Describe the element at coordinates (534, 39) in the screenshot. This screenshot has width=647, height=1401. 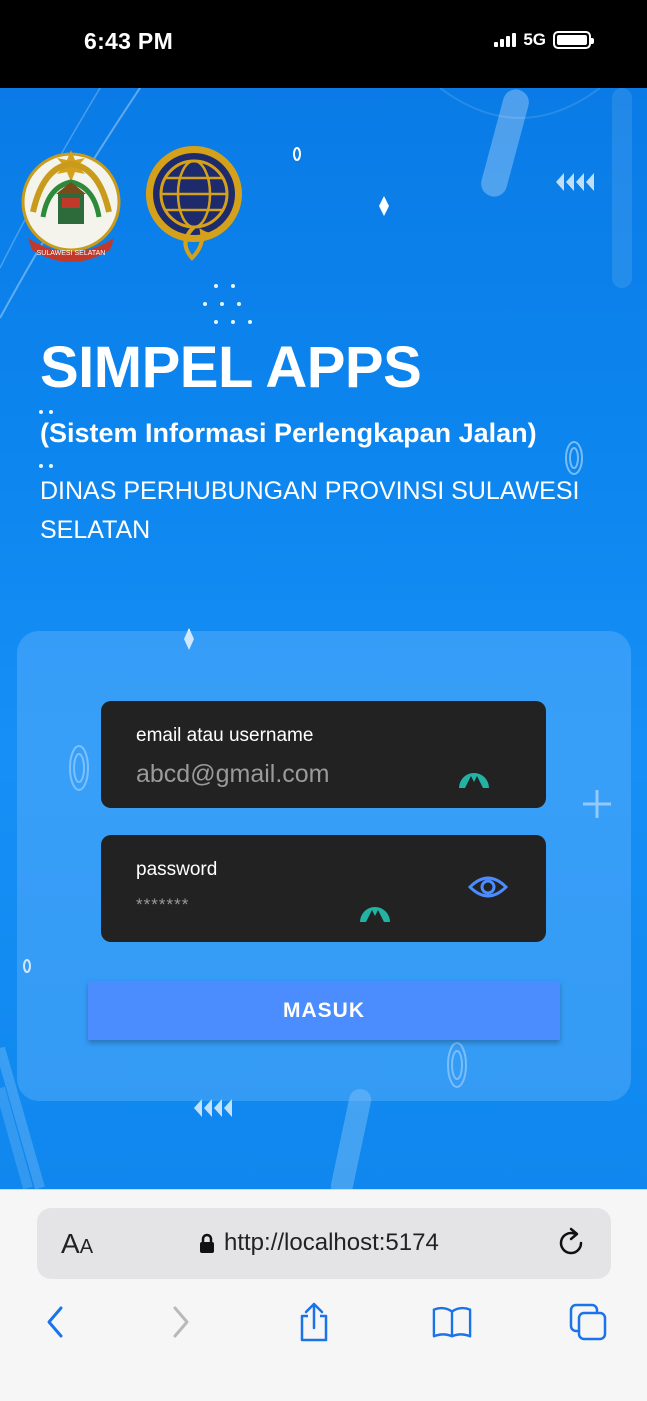
I see `network-type: 5G` at that location.